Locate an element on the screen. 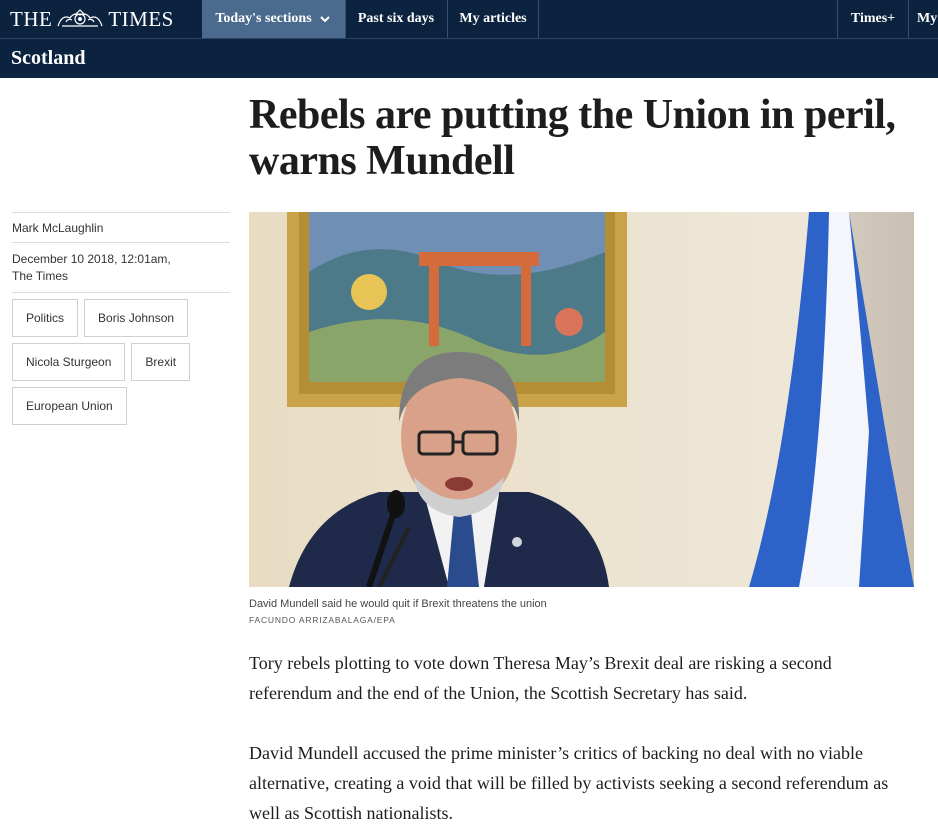 The image size is (938, 835). tag-boris-johnson: Boris Johnson is located at coordinates (136, 318).